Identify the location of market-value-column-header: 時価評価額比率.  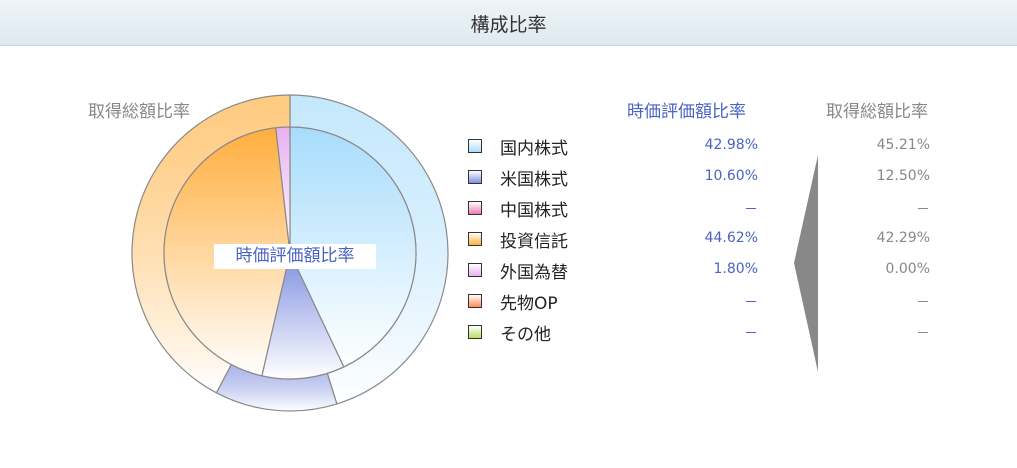
(686, 112).